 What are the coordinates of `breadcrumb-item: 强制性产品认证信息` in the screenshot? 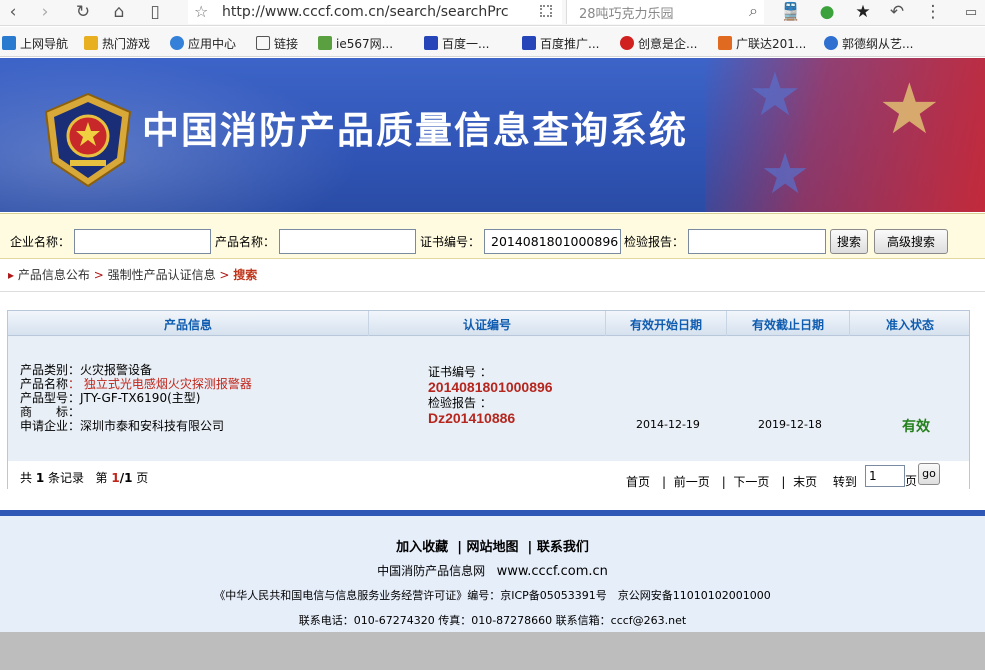 It's located at (162, 275).